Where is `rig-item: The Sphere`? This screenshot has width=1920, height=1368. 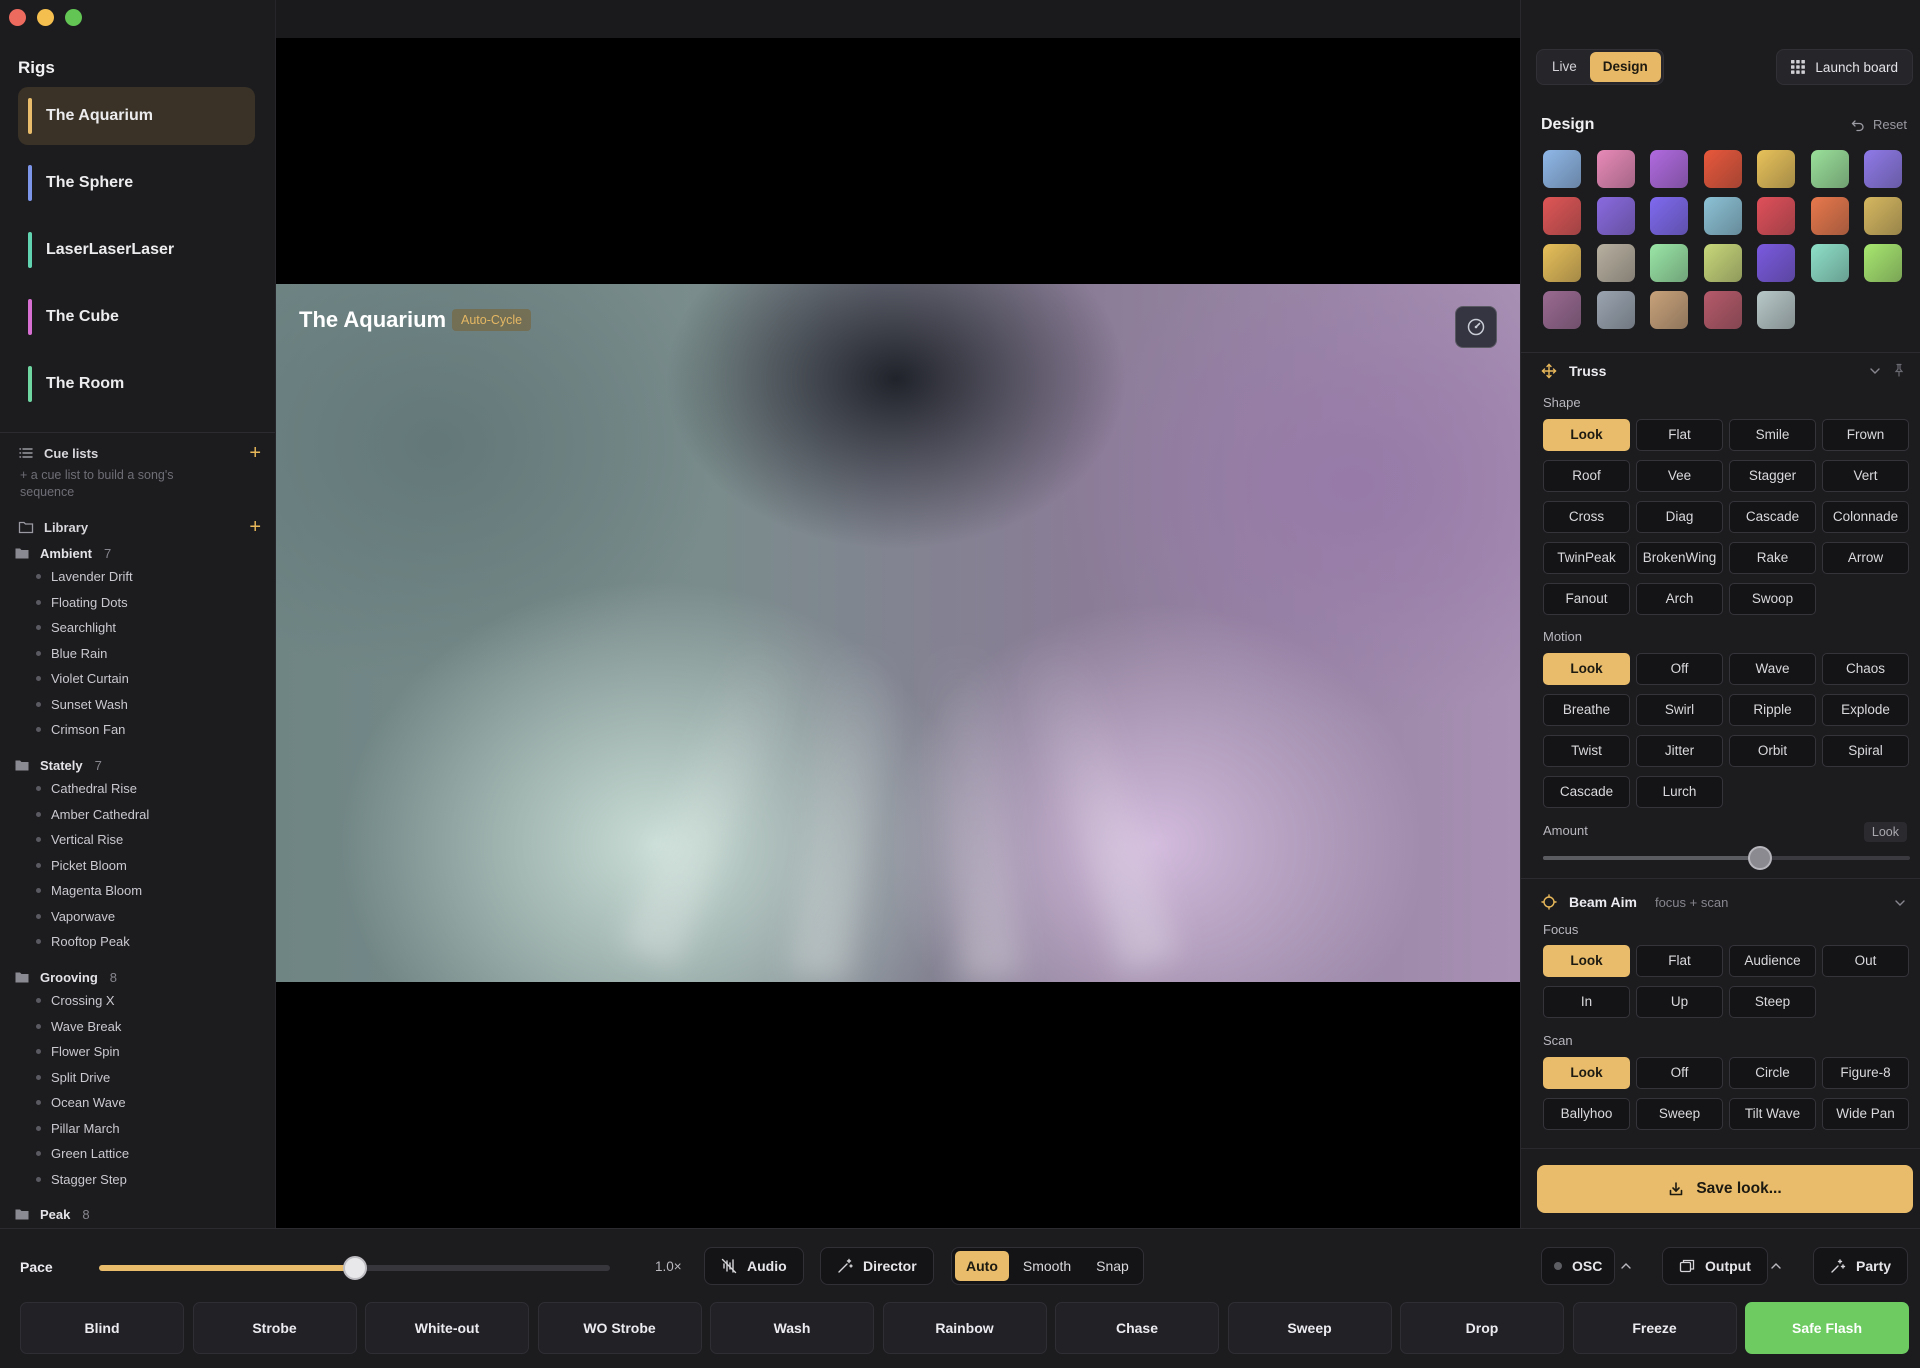
rig-item: The Sphere is located at coordinates (136, 183).